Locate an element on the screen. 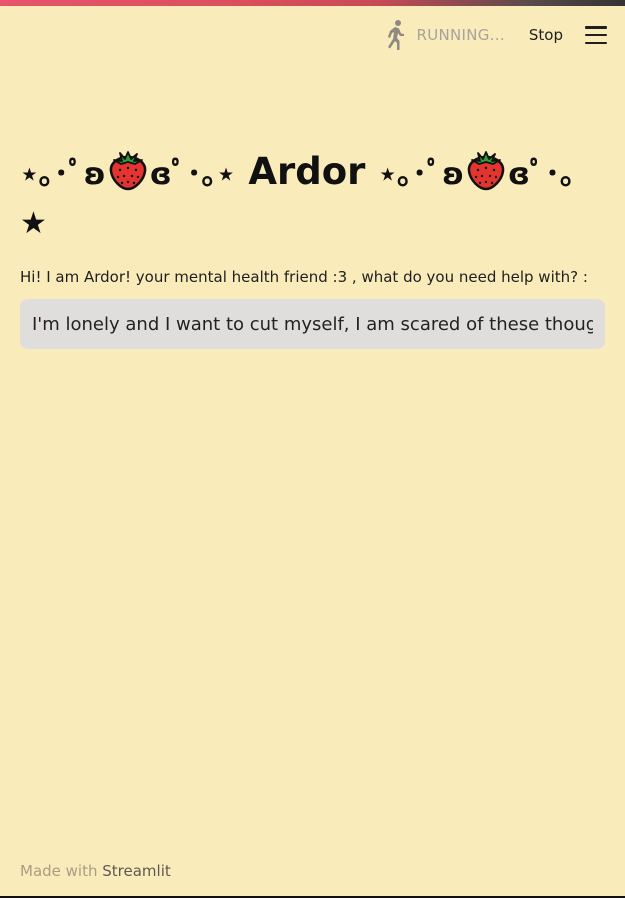 This screenshot has width=625, height=898. help-text-input is located at coordinates (312, 324).